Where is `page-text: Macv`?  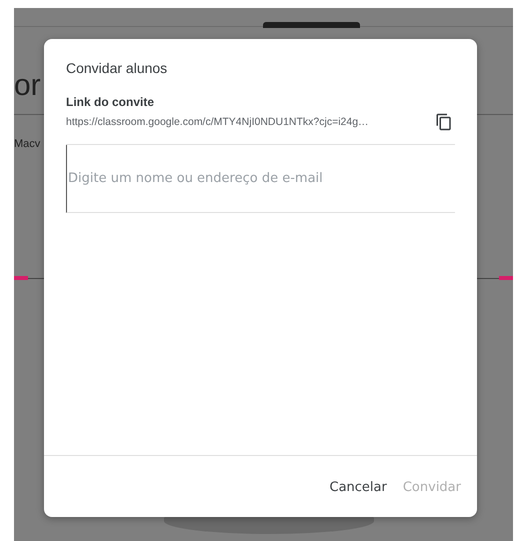 page-text: Macv is located at coordinates (27, 144).